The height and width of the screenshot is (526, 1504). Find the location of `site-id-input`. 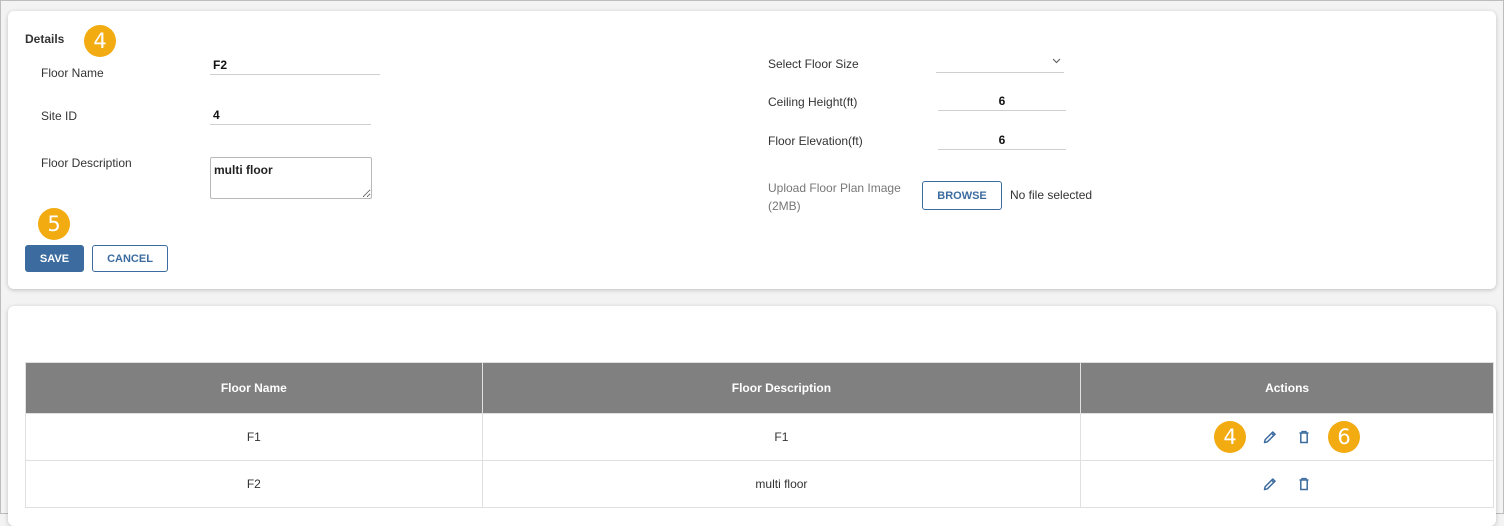

site-id-input is located at coordinates (290, 116).